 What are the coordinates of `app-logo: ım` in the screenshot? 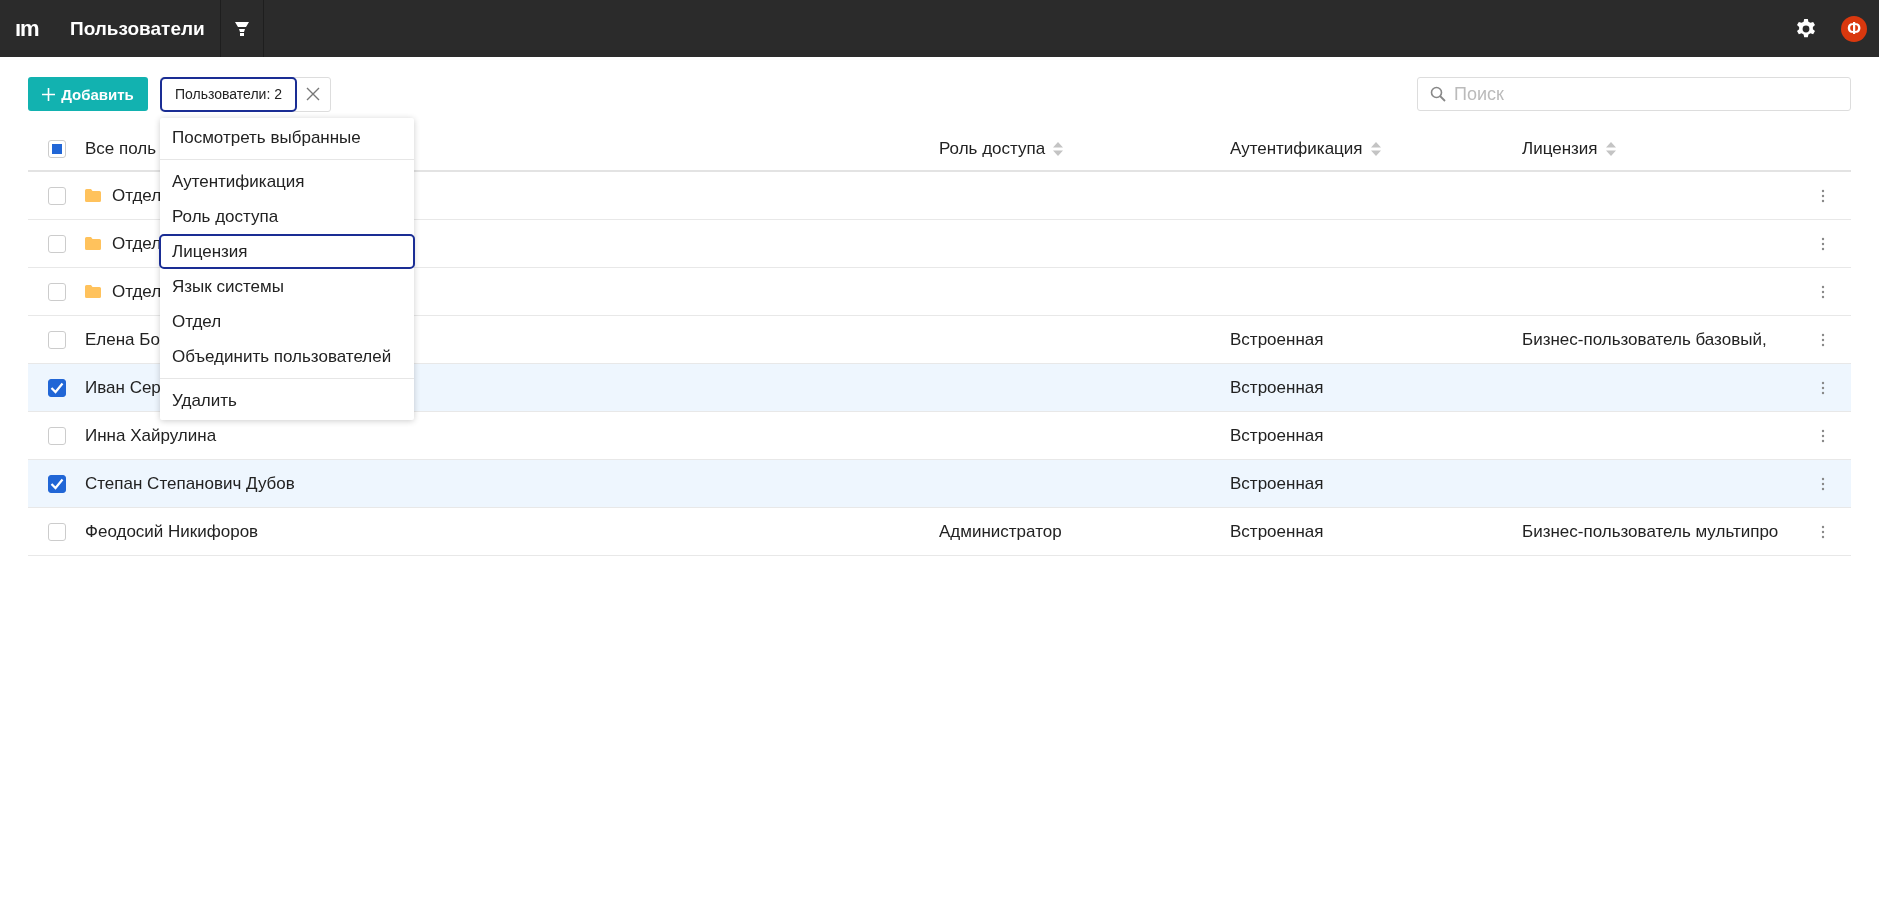 It's located at (35, 28).